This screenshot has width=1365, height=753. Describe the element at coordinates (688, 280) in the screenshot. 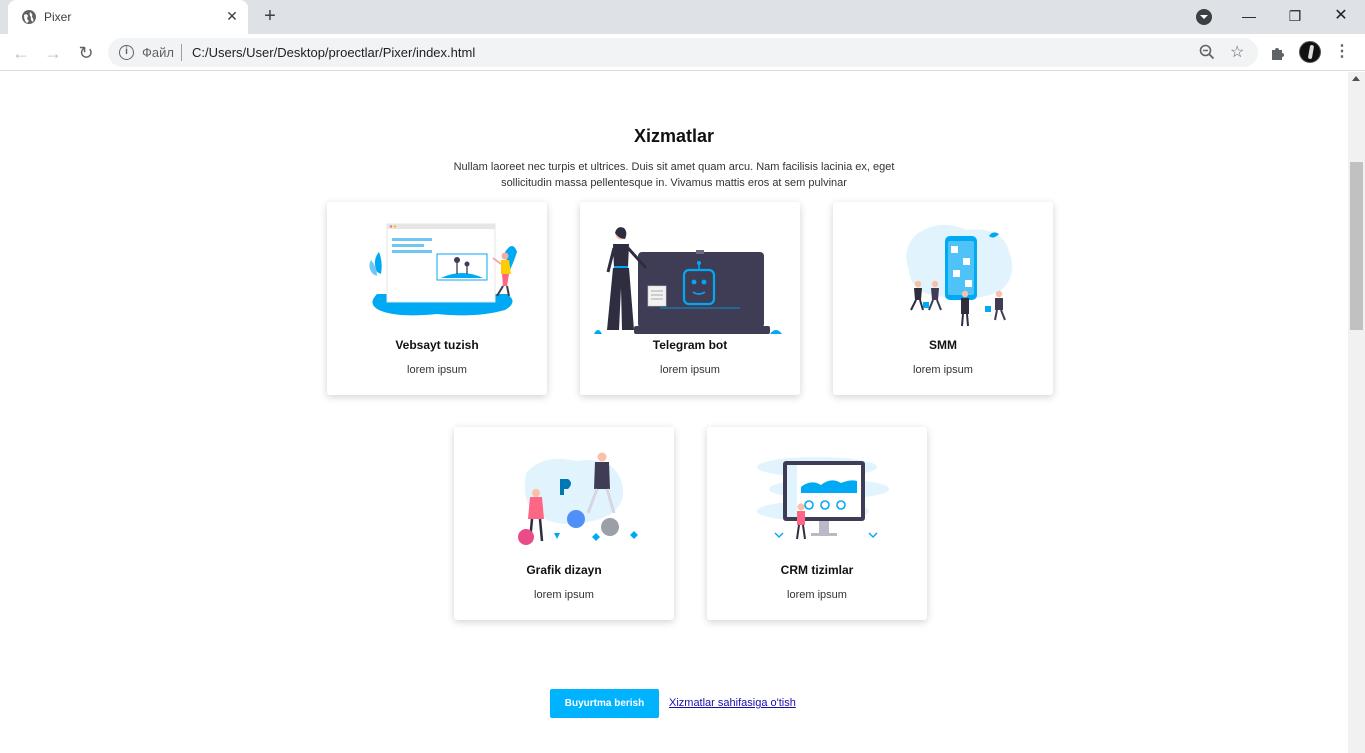

I see `telegram-bot-illustration` at that location.